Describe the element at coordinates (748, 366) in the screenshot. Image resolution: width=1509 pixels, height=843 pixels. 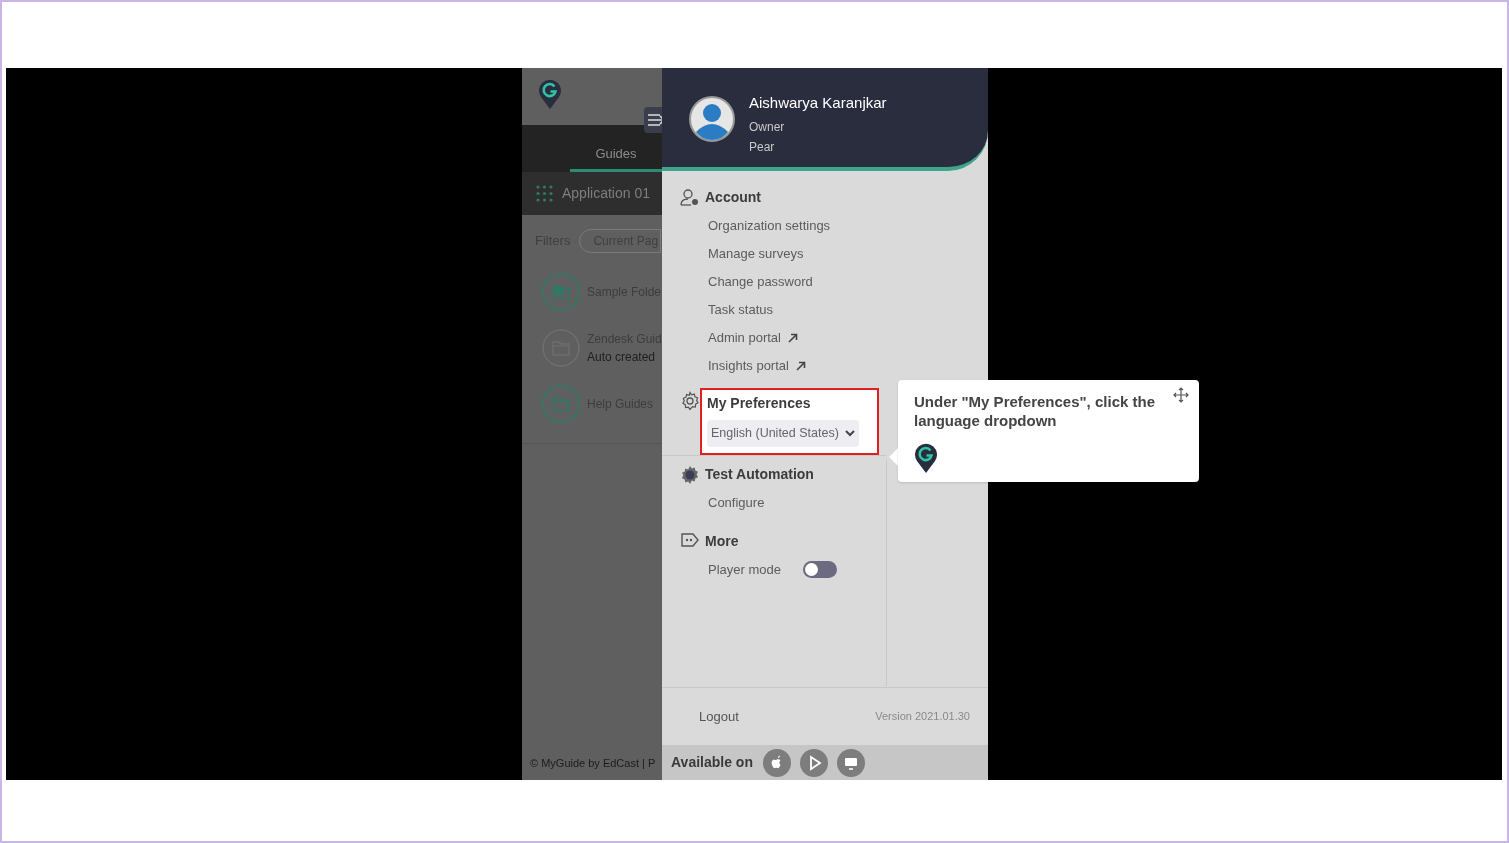
I see `menu-link: Insights portal` at that location.